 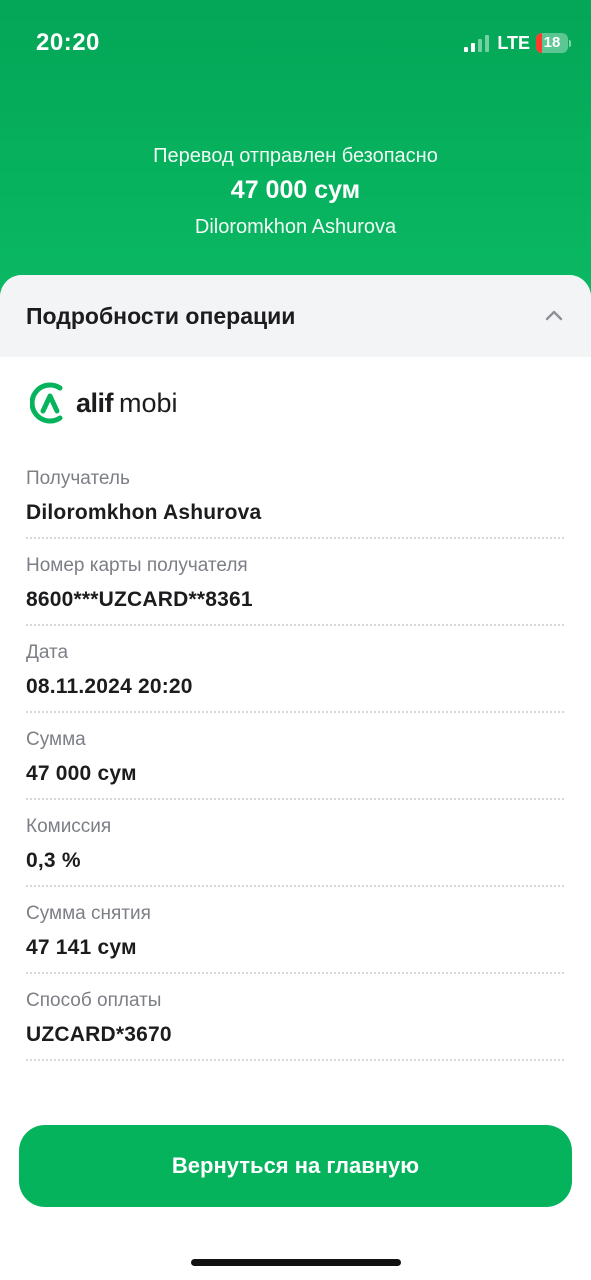 What do you see at coordinates (296, 1262) in the screenshot?
I see `home-indicator` at bounding box center [296, 1262].